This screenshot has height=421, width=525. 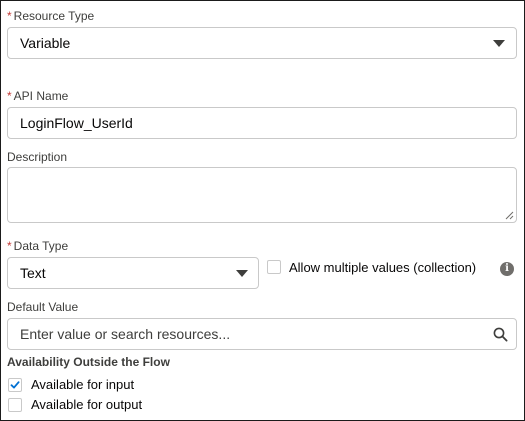 What do you see at coordinates (41, 96) in the screenshot?
I see `api-name-label-text: API Name` at bounding box center [41, 96].